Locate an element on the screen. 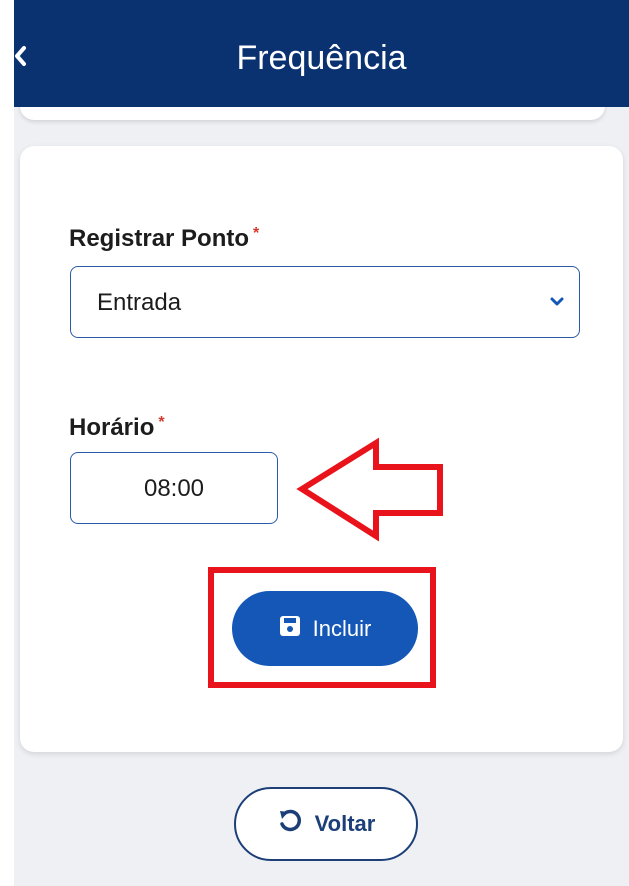 This screenshot has height=886, width=629. voltar-label: Voltar is located at coordinates (345, 823).